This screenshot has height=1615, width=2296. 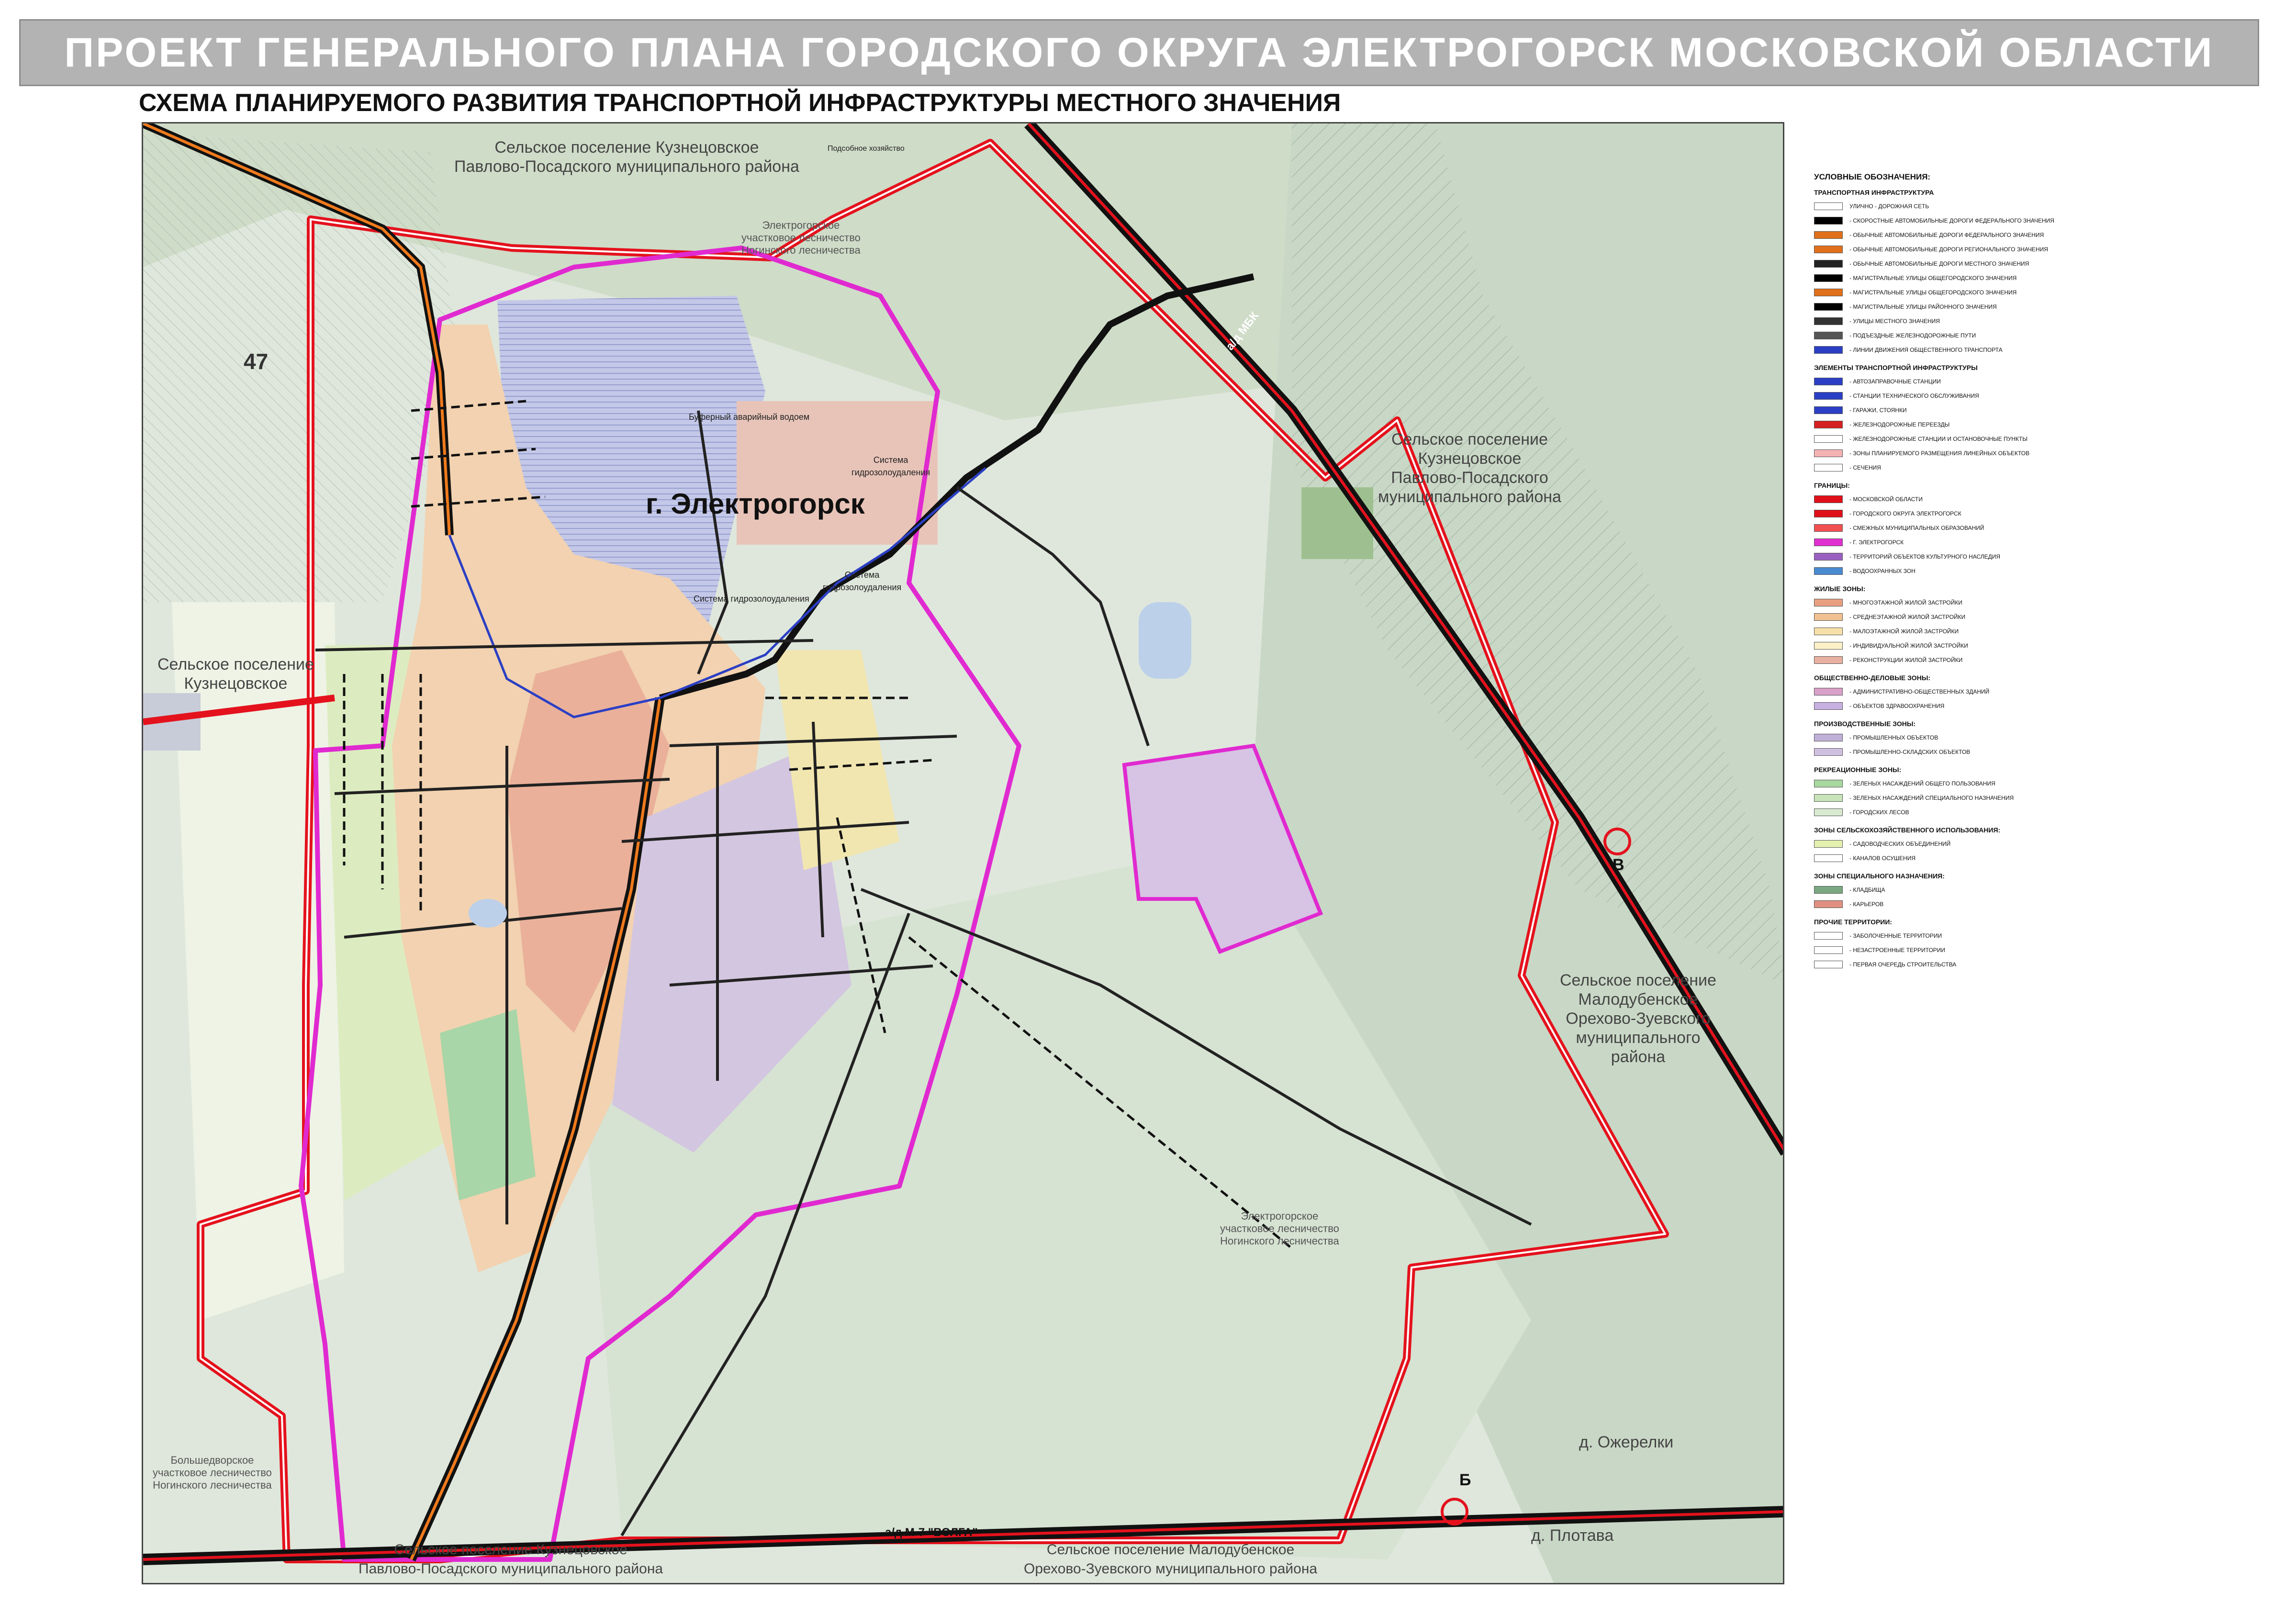 I want to click on legend-item-label: - Г. ЭЛЕКТРОГОРСК, so click(x=1877, y=542).